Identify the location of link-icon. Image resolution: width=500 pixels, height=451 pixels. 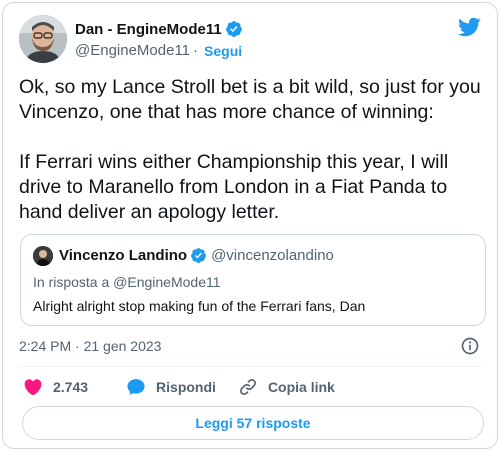
(247, 387).